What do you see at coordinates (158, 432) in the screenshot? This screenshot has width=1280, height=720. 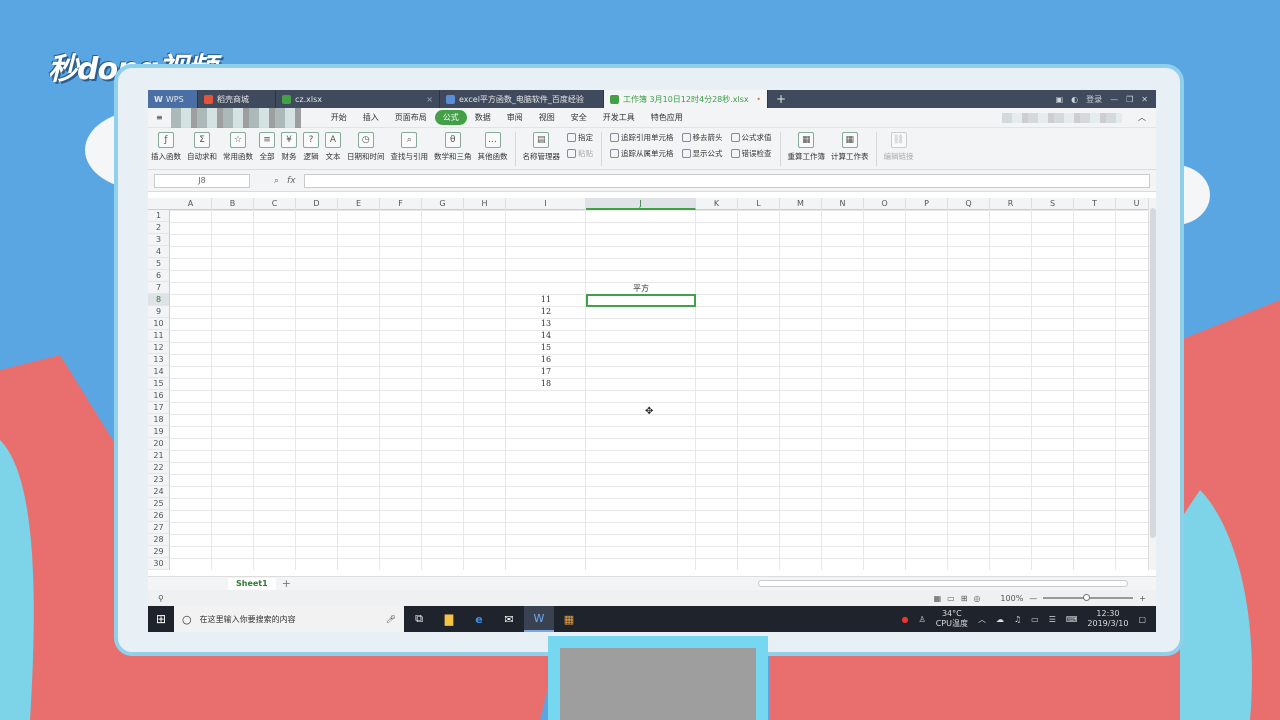 I see `row-header-19: 19` at bounding box center [158, 432].